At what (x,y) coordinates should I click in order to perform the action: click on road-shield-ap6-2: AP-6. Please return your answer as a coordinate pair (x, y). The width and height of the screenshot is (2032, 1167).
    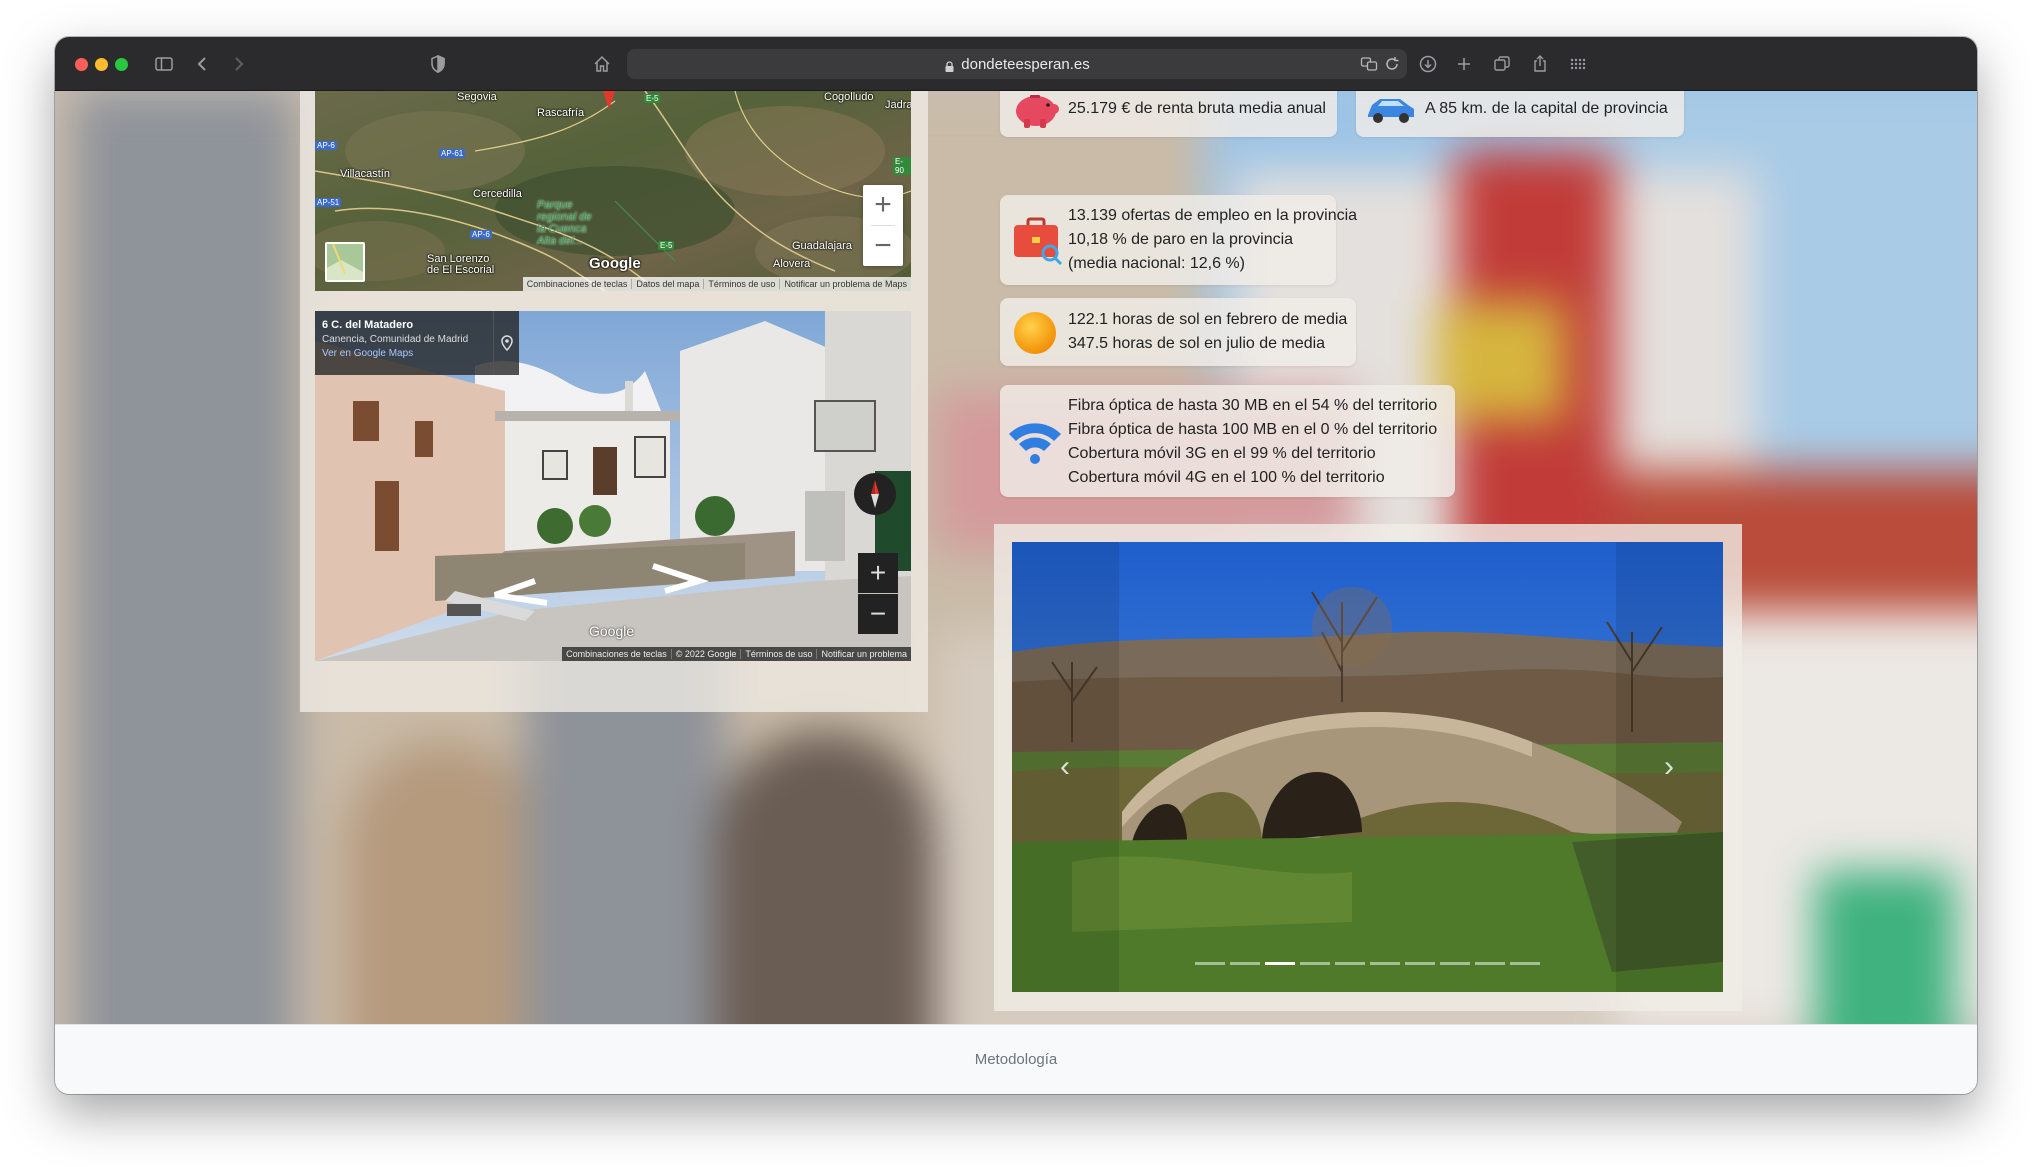
    Looking at the image, I should click on (481, 234).